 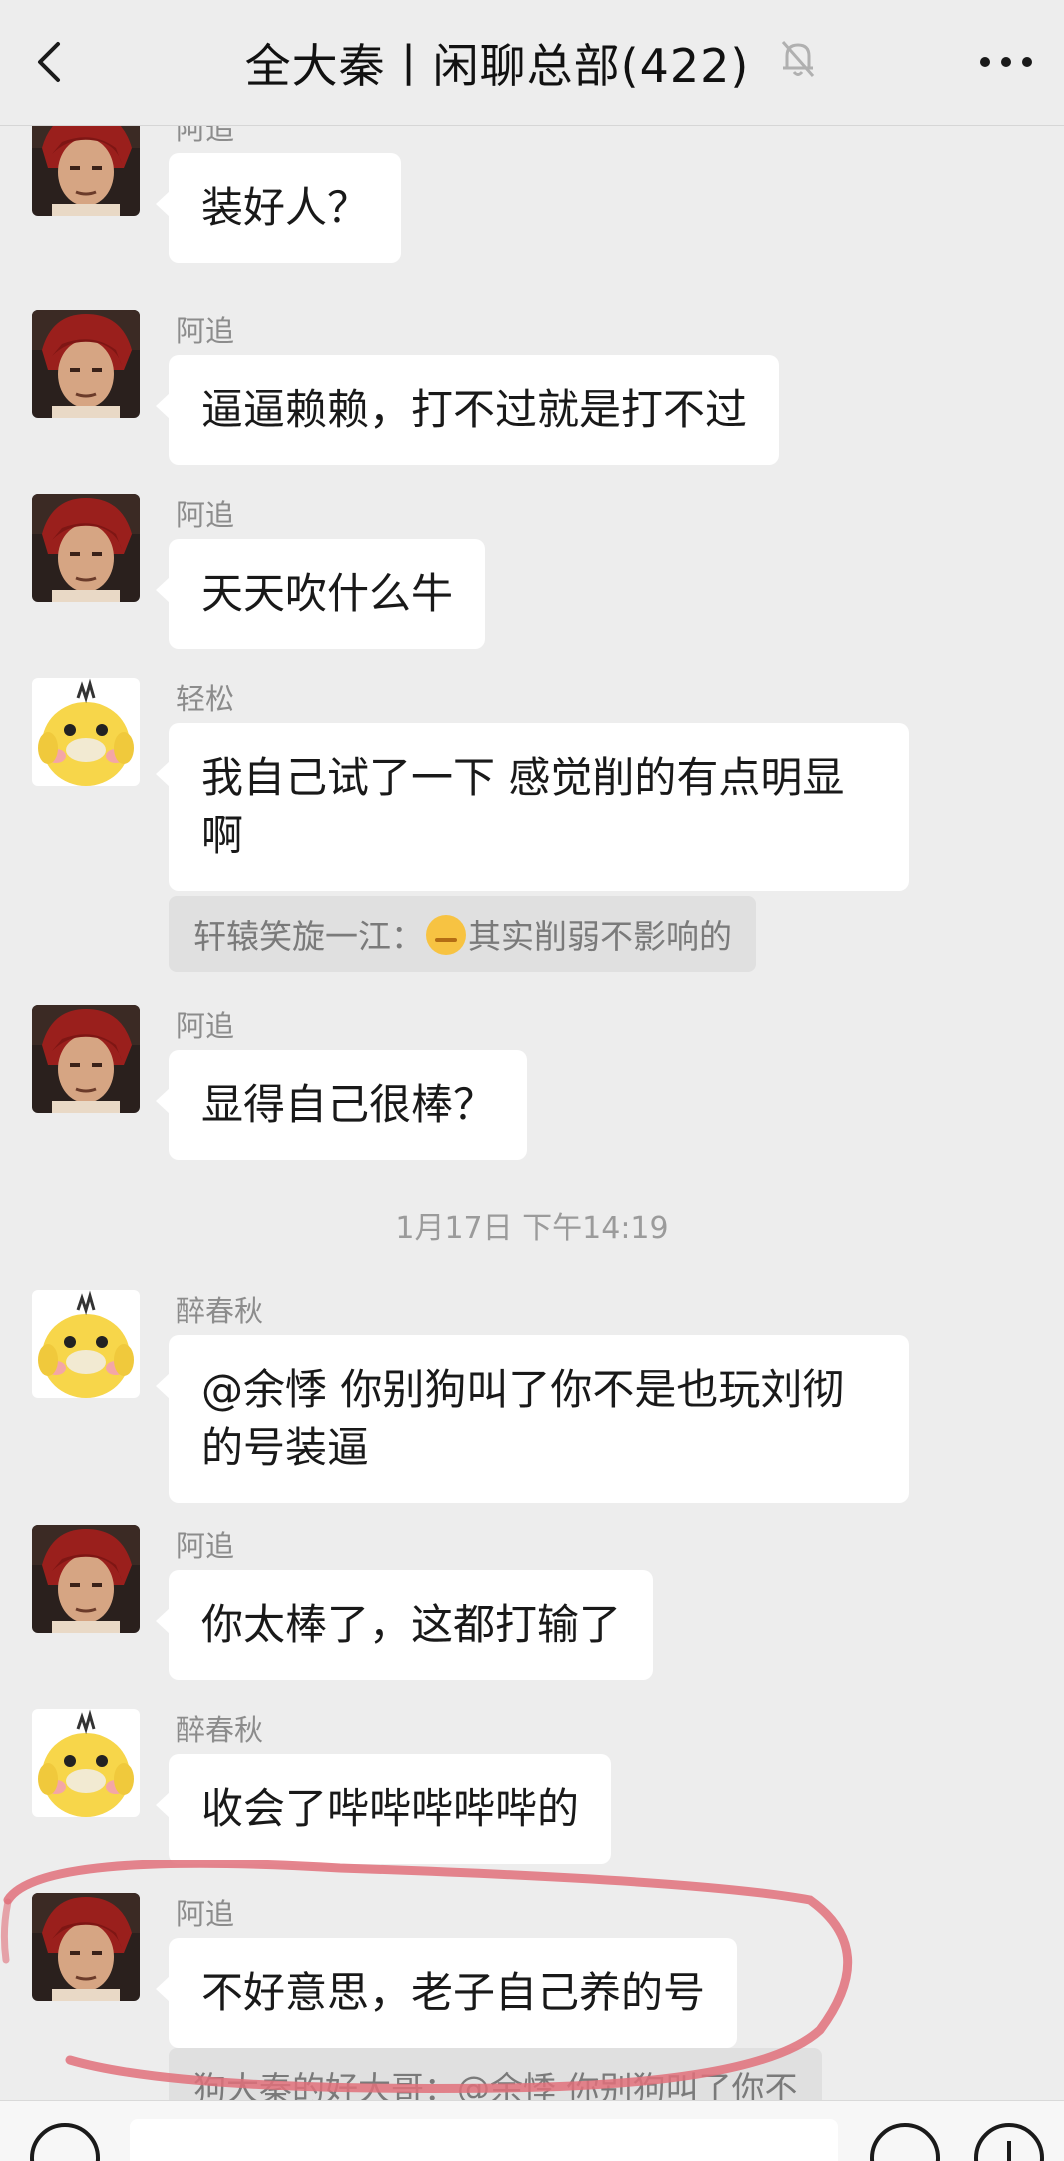 What do you see at coordinates (404, 1625) in the screenshot?
I see `message-bubble: 你太棒了，这都打输了` at bounding box center [404, 1625].